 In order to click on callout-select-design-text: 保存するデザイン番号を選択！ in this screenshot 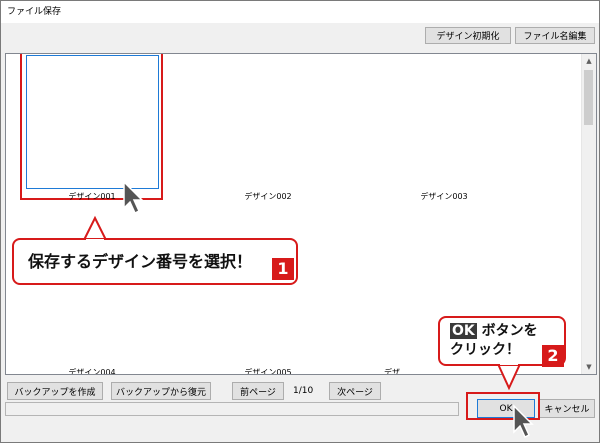, I will do `click(140, 261)`.